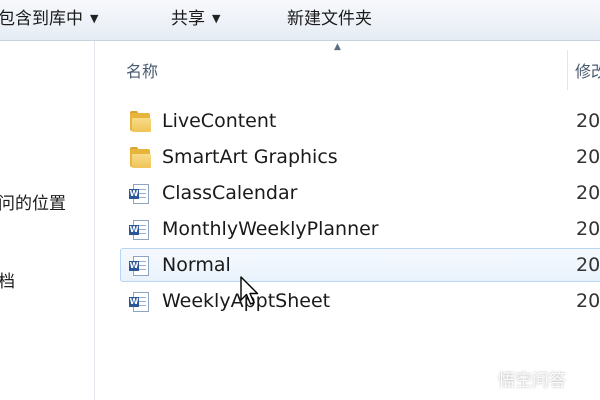 The image size is (600, 400). What do you see at coordinates (188, 19) in the screenshot?
I see `share-label: 共享` at bounding box center [188, 19].